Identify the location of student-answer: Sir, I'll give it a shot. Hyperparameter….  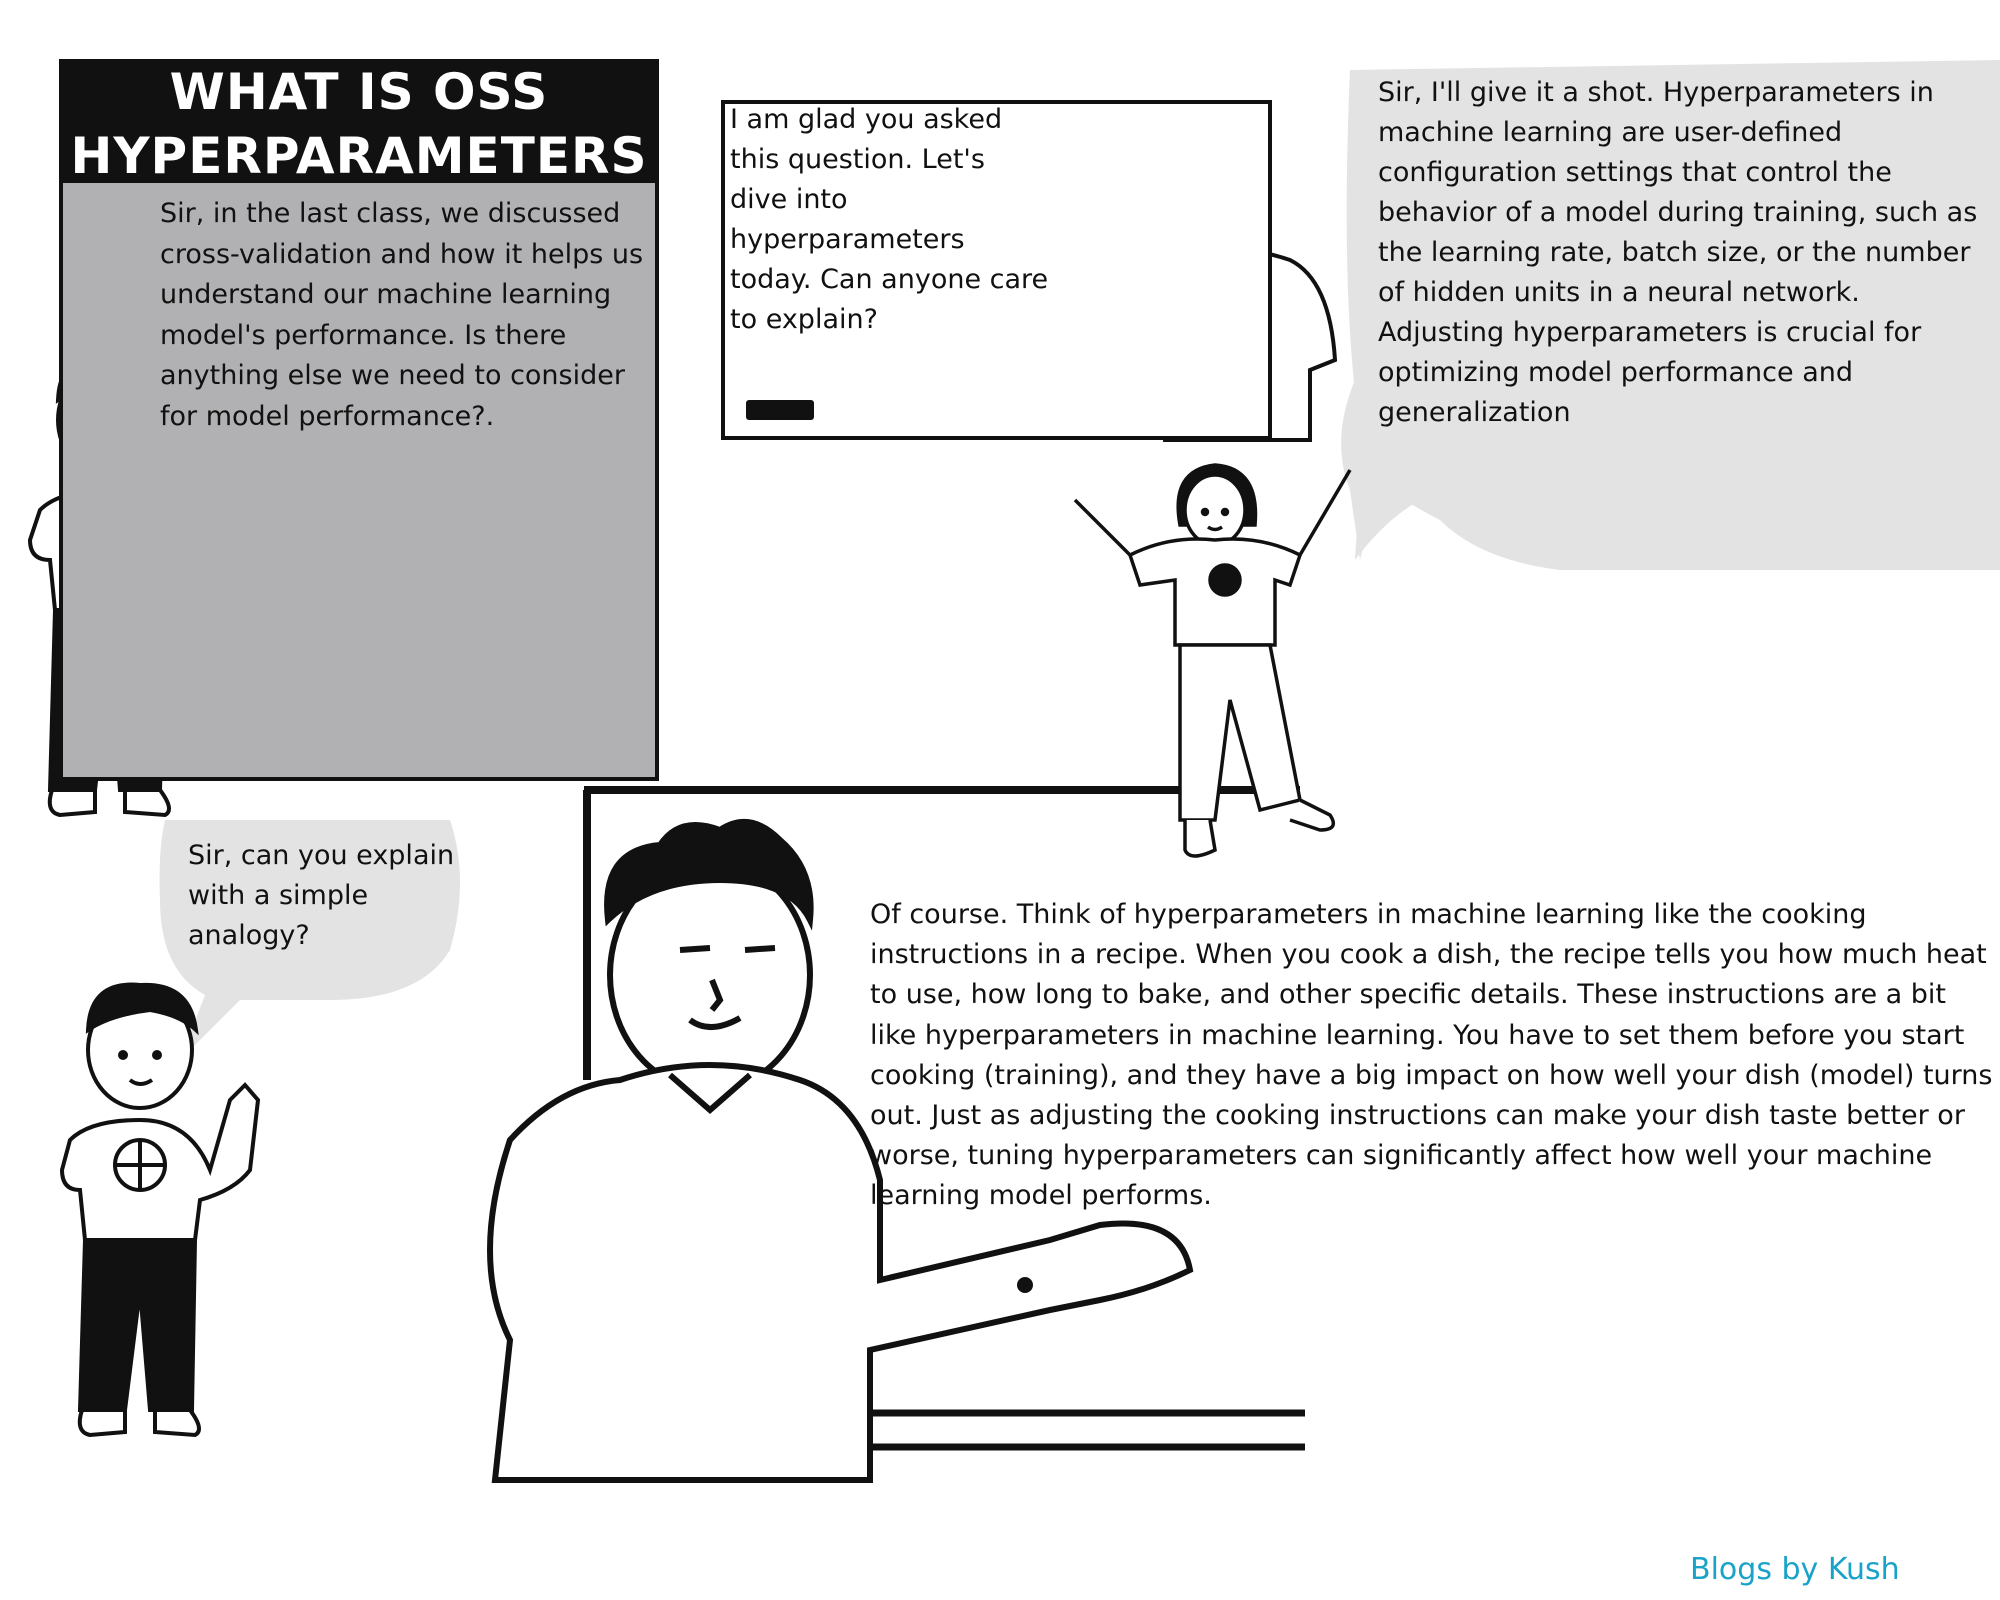
(1678, 252).